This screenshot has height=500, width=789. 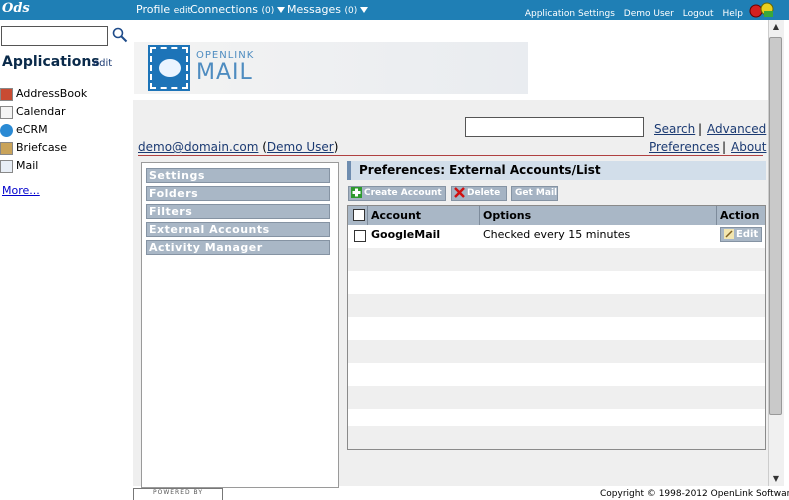 What do you see at coordinates (684, 147) in the screenshot?
I see `preferences-link: Preferences` at bounding box center [684, 147].